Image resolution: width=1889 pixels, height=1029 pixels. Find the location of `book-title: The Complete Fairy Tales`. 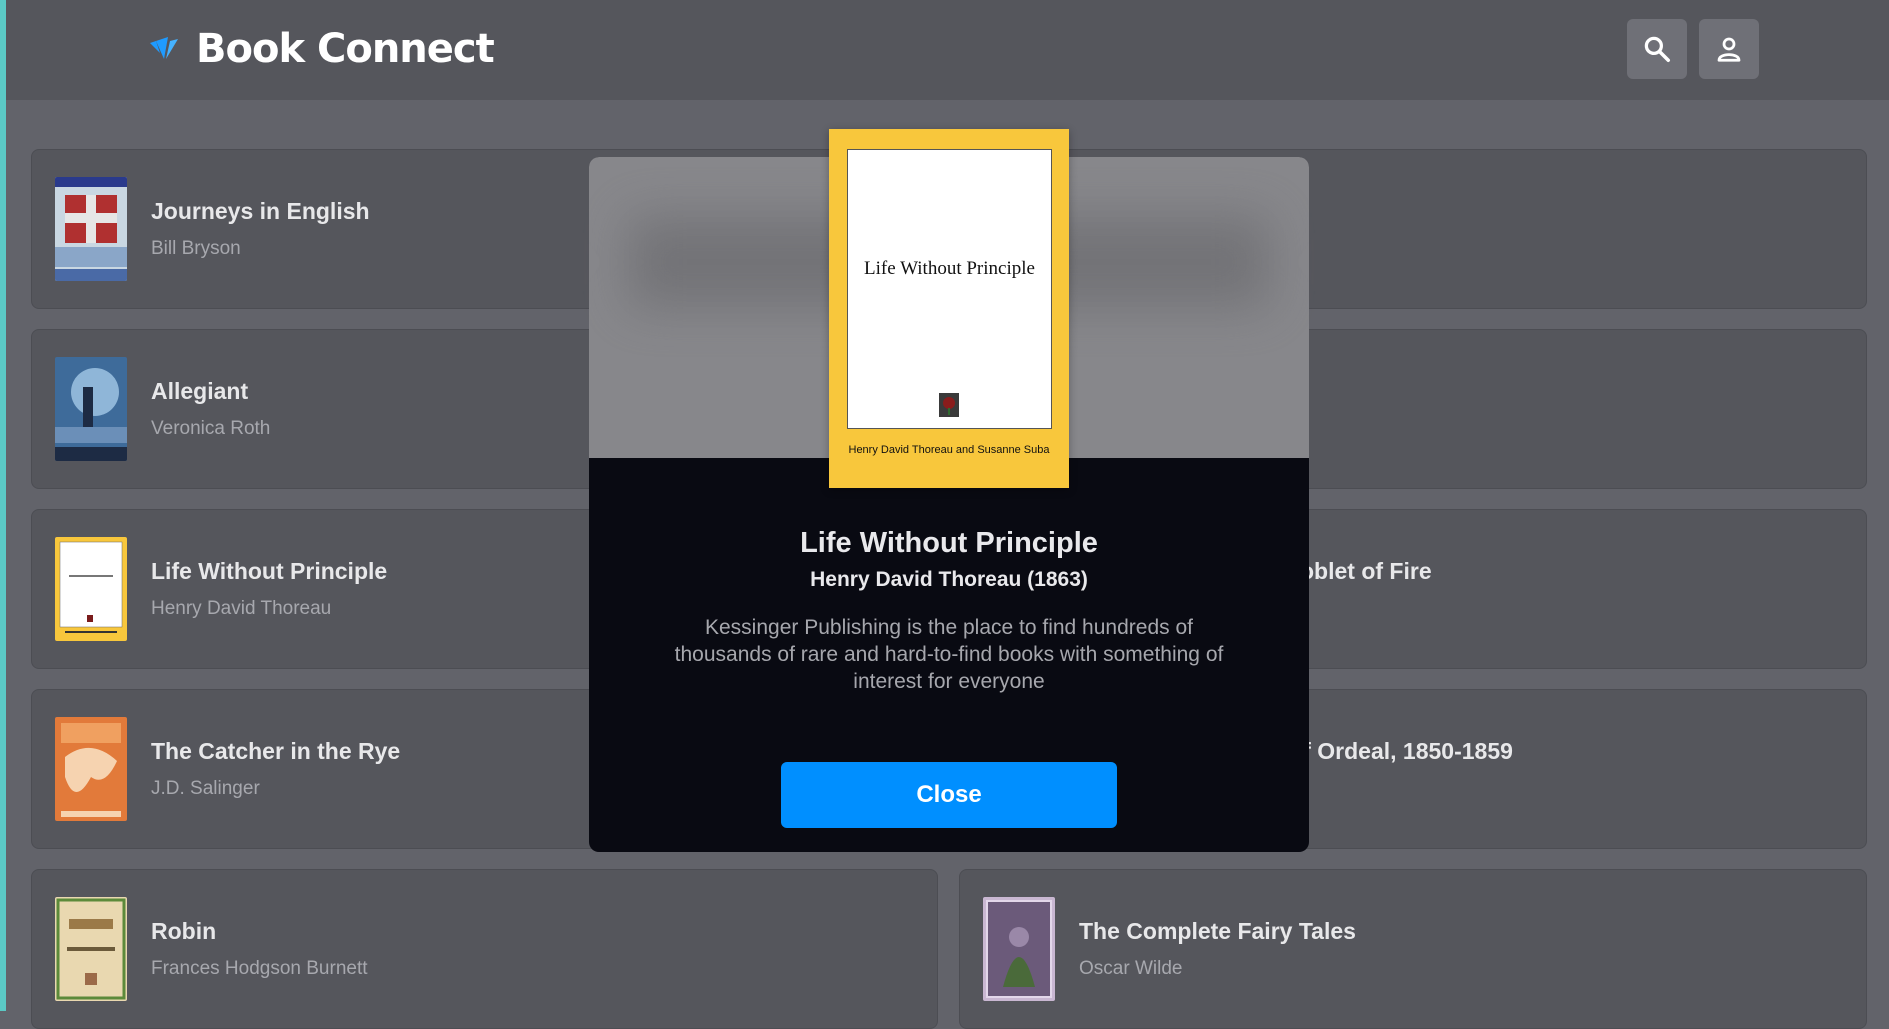

book-title: The Complete Fairy Tales is located at coordinates (1217, 931).